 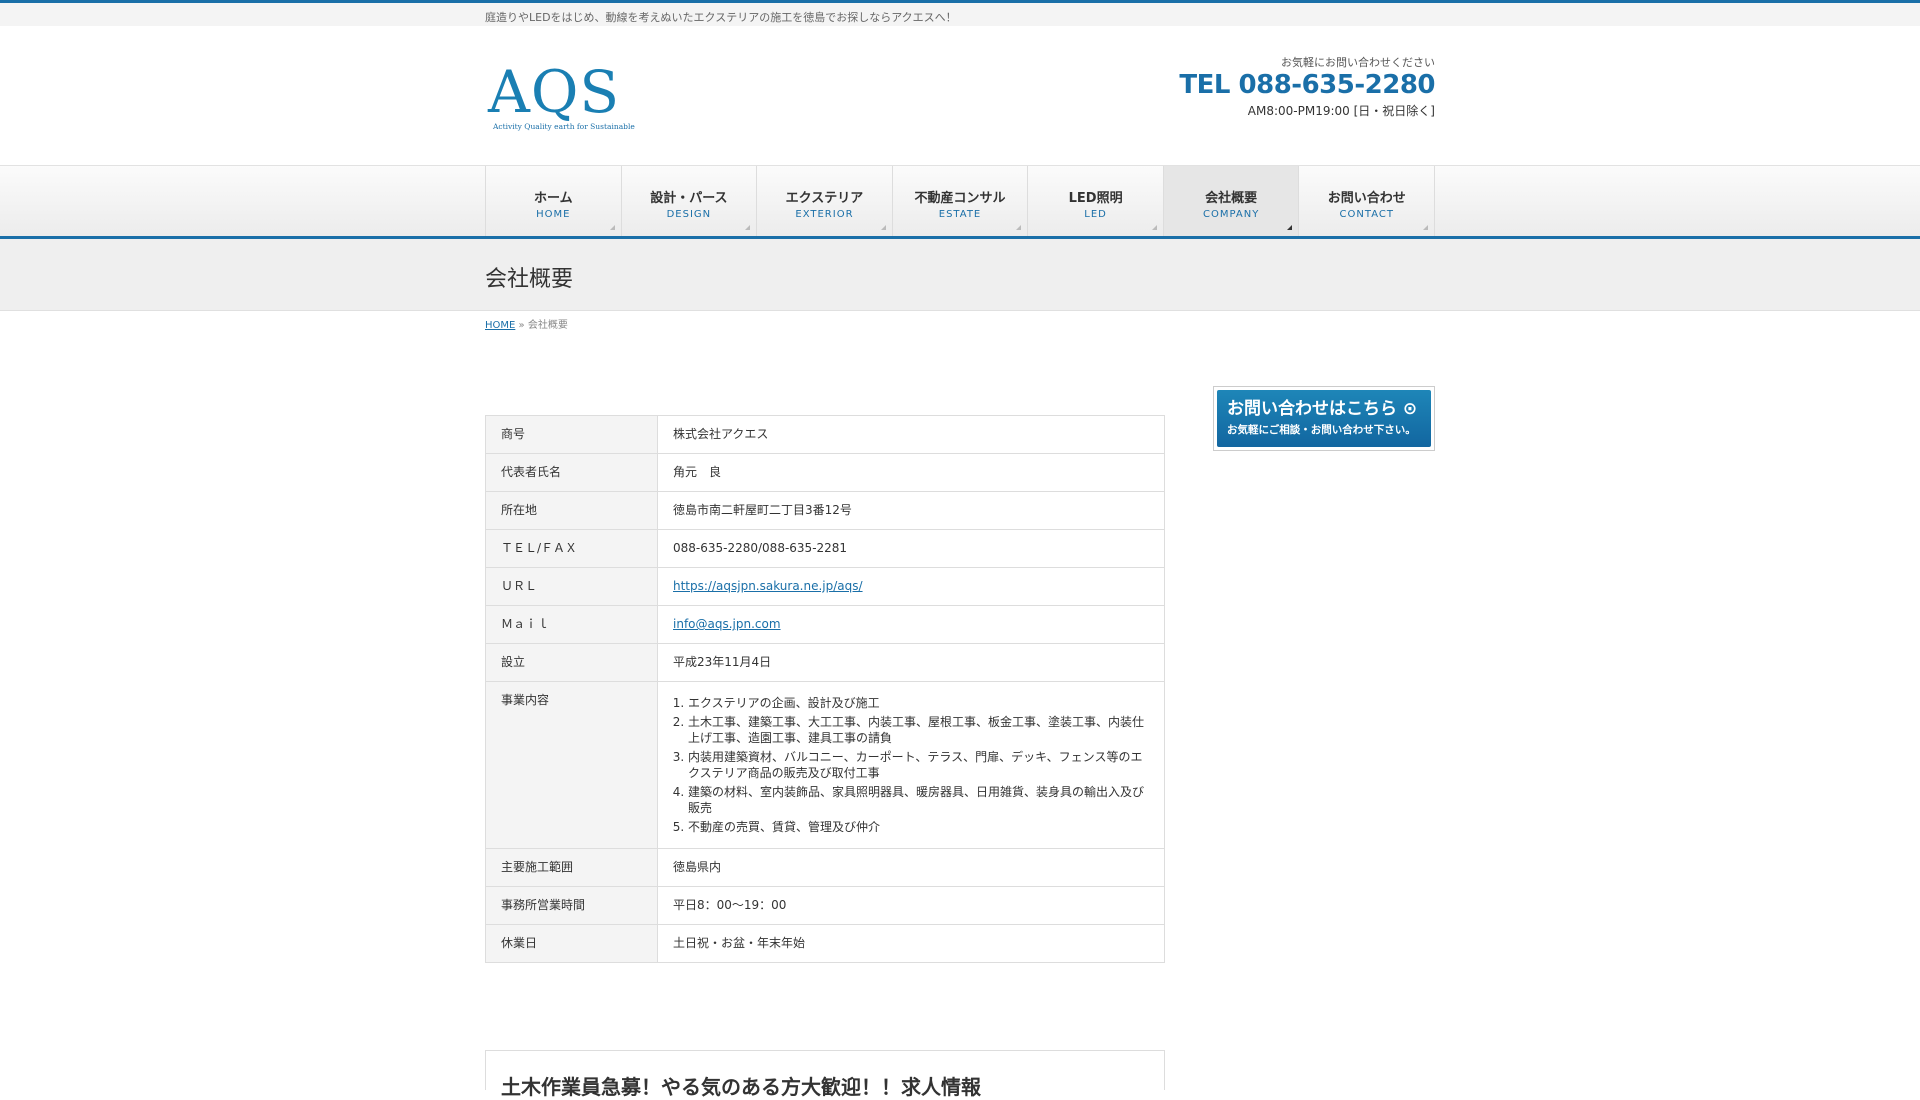 I want to click on logo-mark: AQS, so click(x=554, y=92).